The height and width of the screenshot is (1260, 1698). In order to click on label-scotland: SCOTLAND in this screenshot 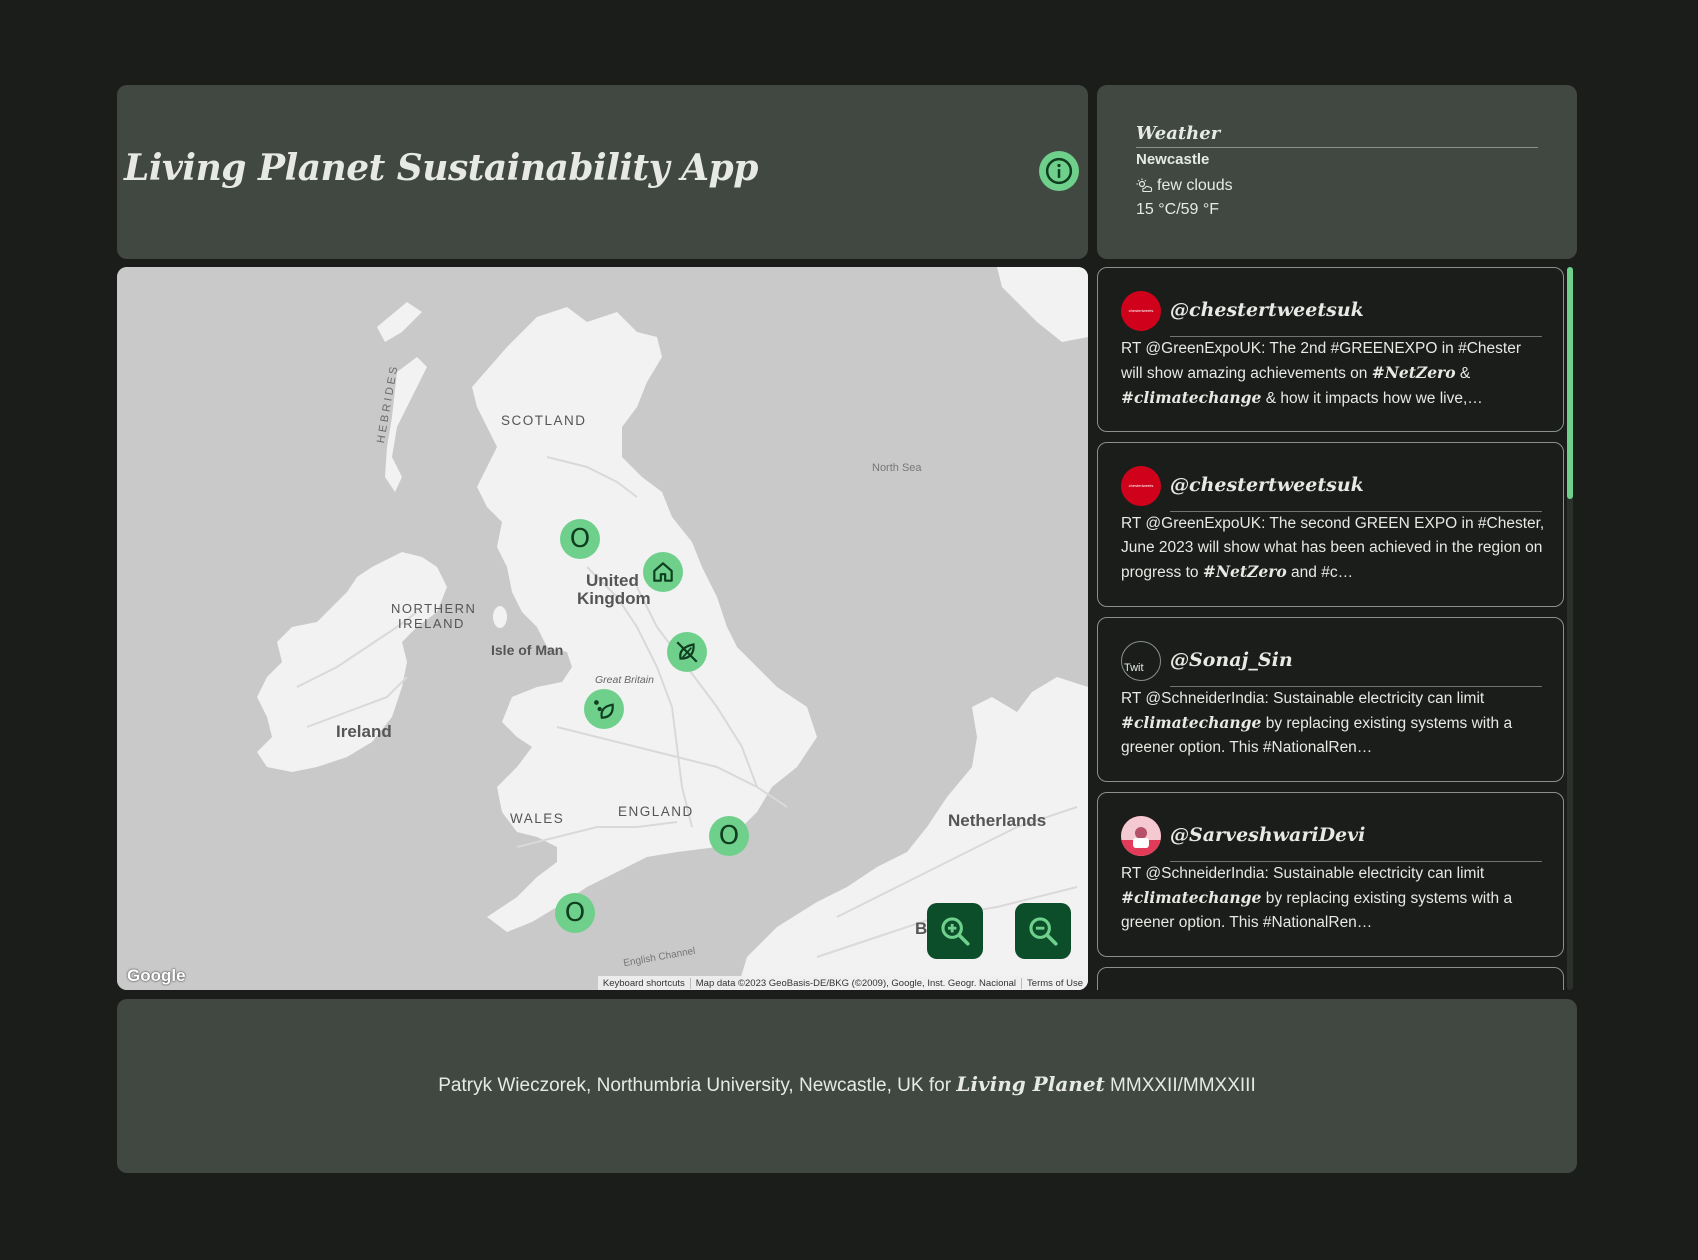, I will do `click(544, 420)`.